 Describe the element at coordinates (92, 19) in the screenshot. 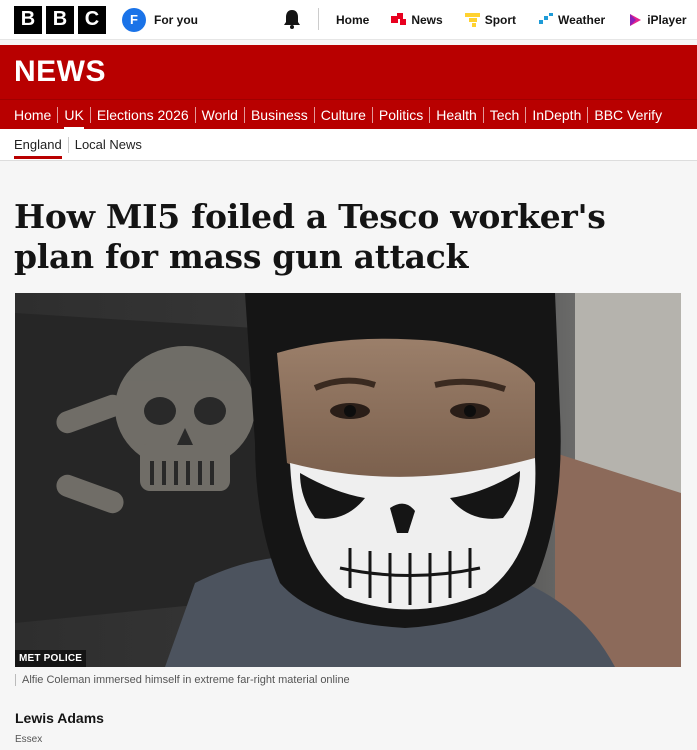

I see `logo-letter-c: C` at that location.